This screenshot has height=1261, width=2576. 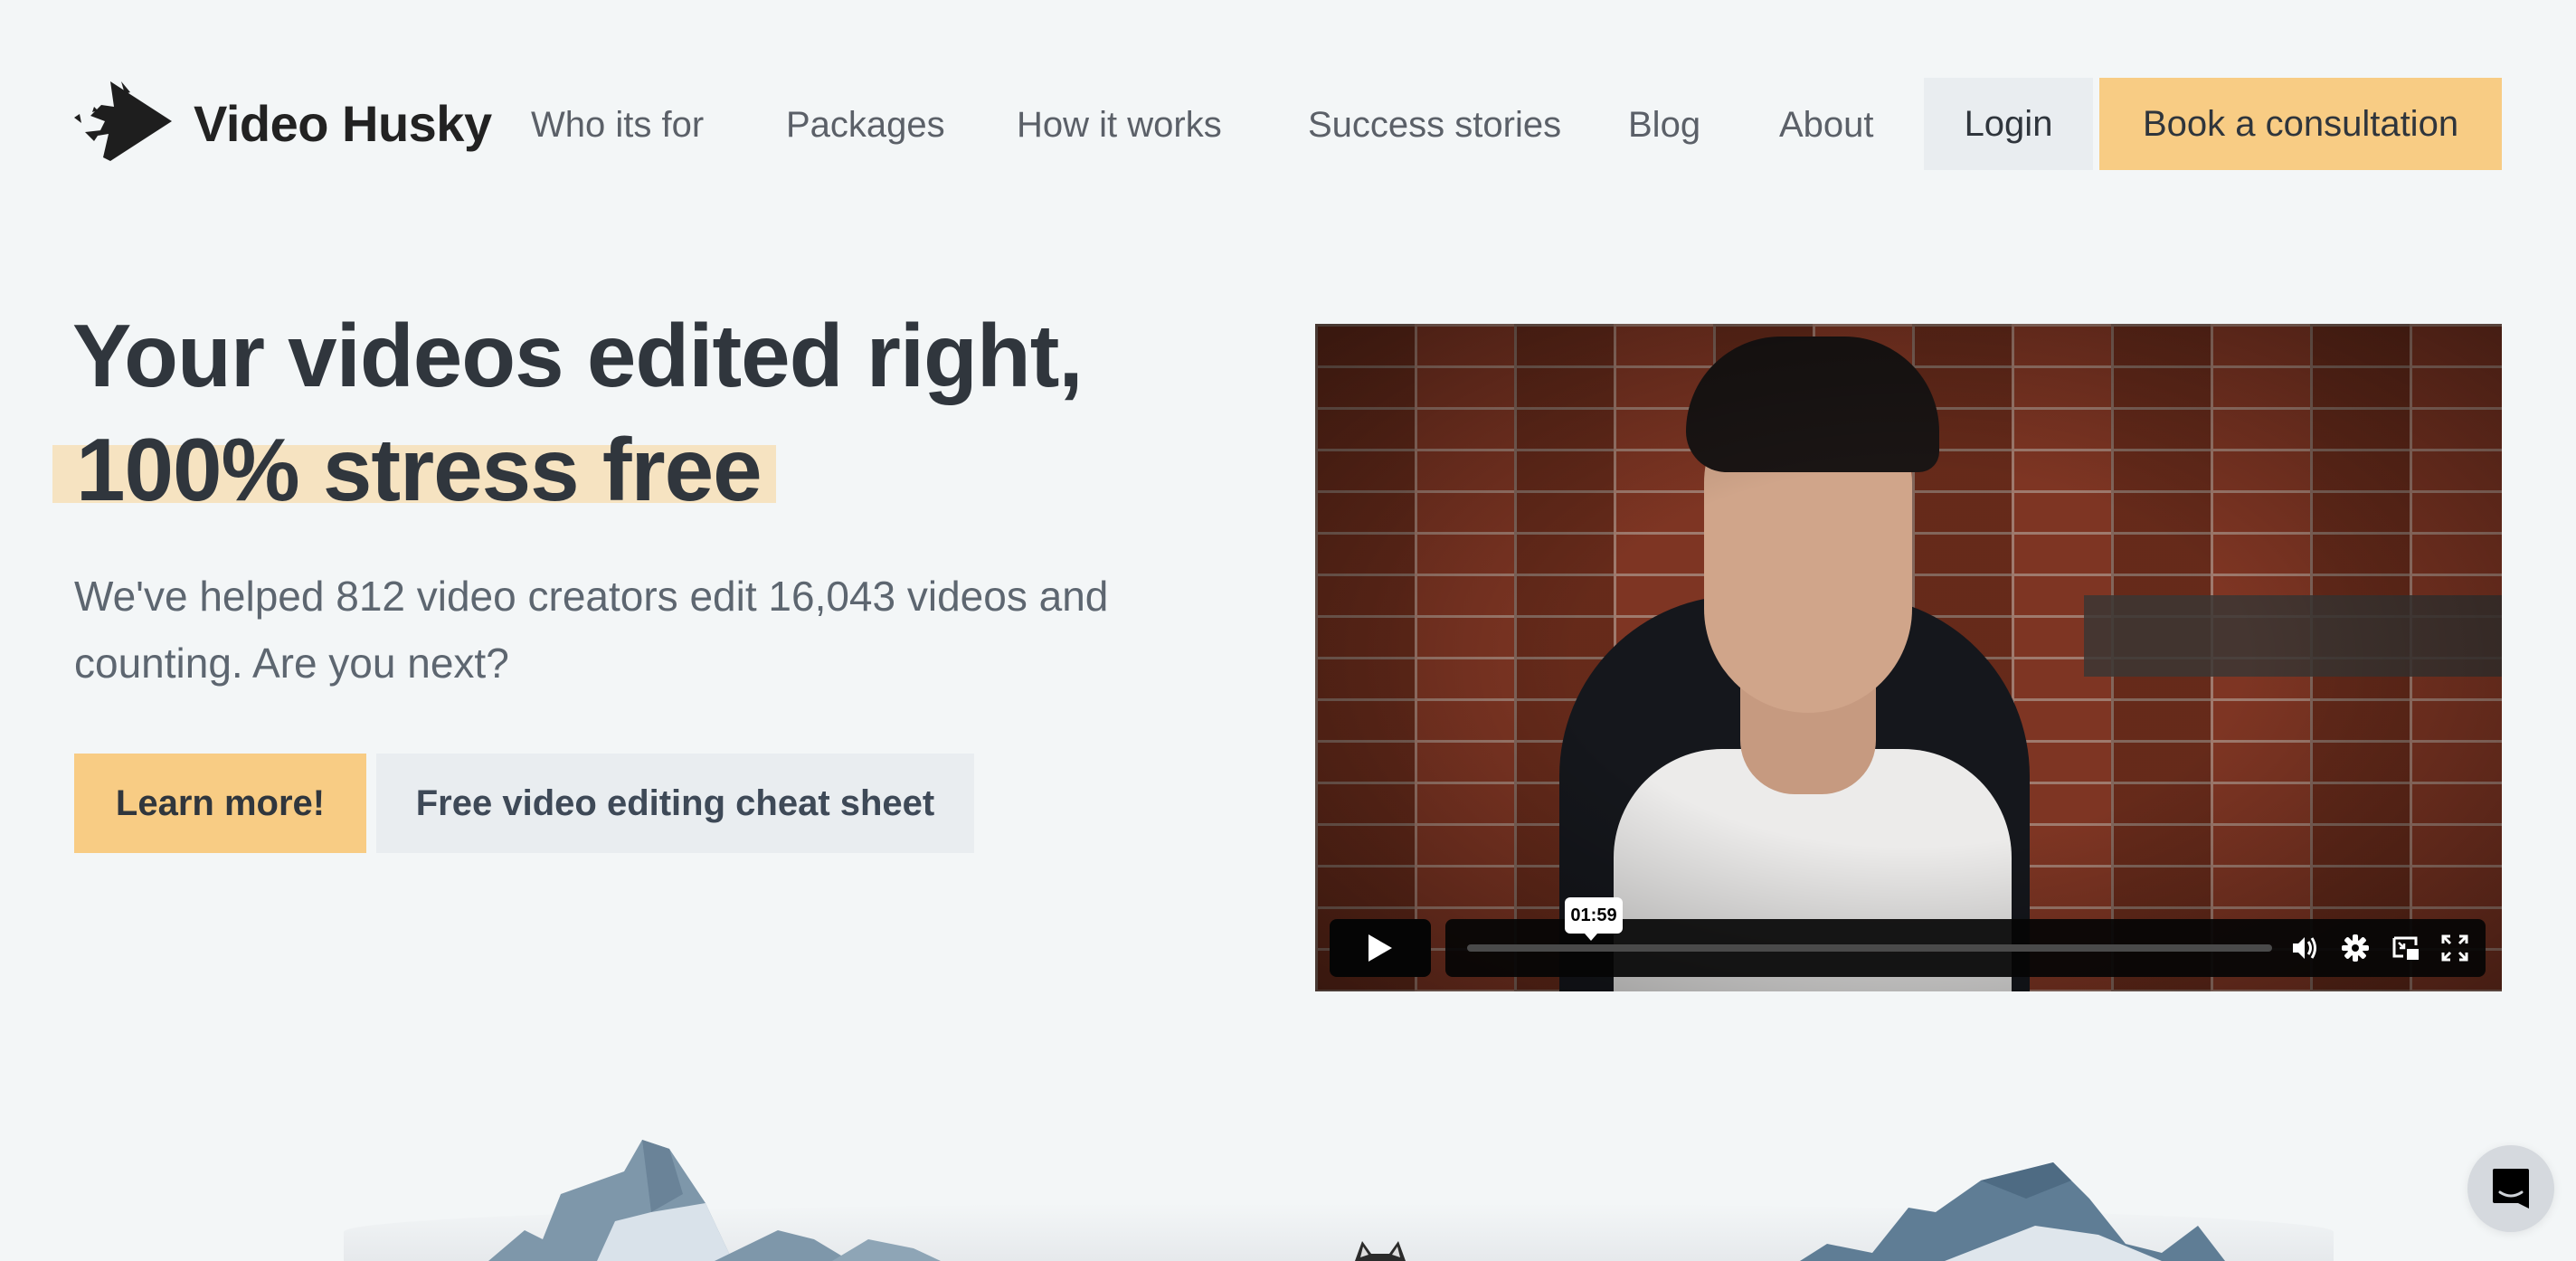 I want to click on play-button, so click(x=1380, y=948).